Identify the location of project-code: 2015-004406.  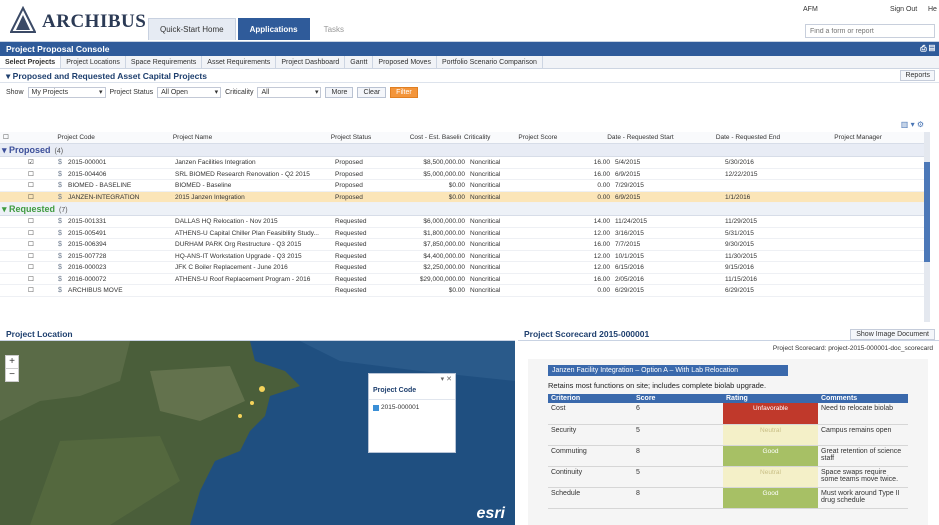
(87, 174).